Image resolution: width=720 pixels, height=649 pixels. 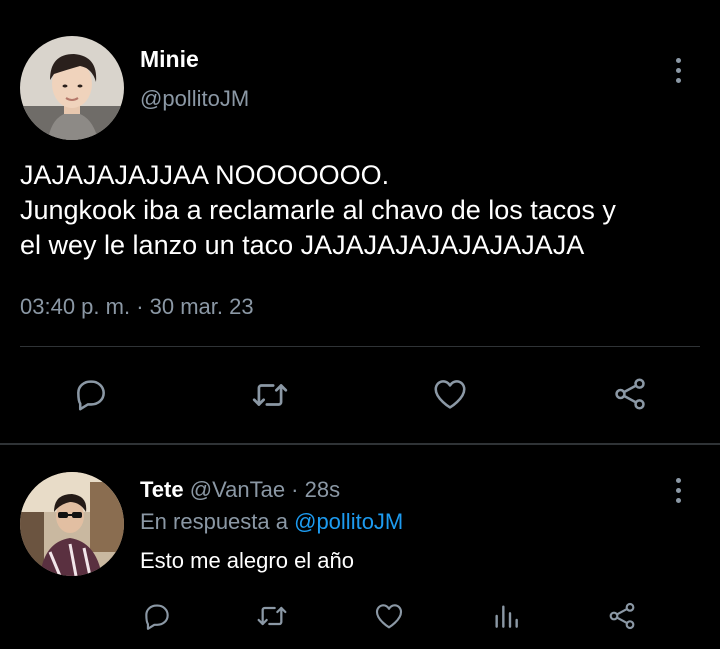 I want to click on tweet-time: 03:40 p. m., so click(x=75, y=306).